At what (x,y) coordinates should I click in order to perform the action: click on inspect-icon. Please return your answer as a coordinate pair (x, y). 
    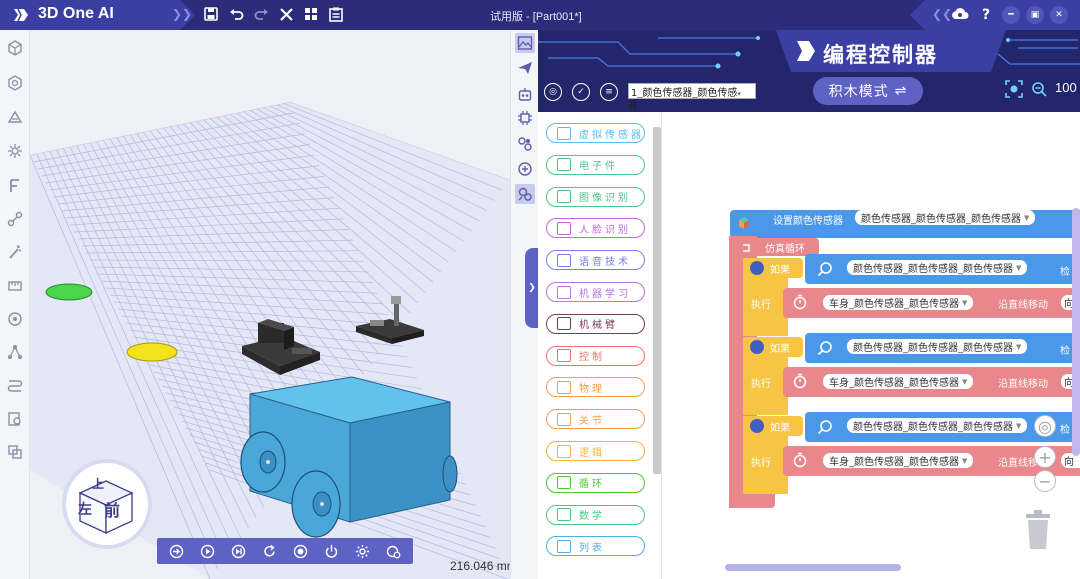
    Looking at the image, I should click on (15, 419).